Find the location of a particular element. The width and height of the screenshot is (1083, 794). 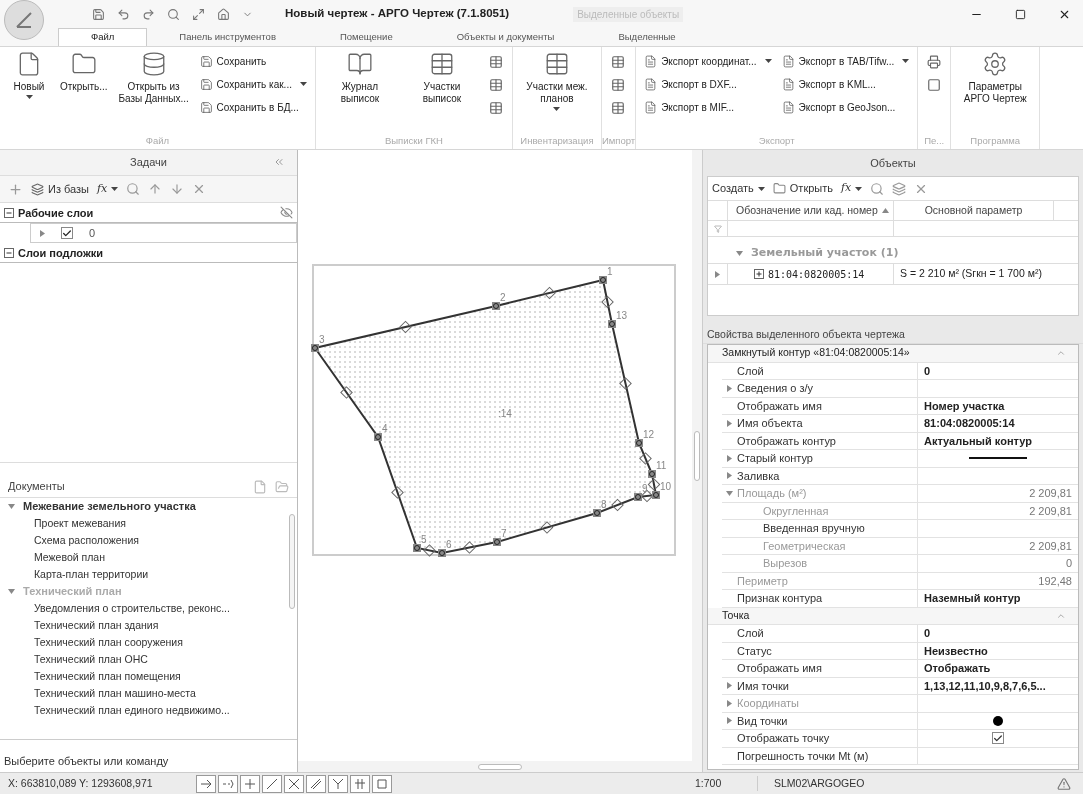

add-icon is located at coordinates (15, 189).